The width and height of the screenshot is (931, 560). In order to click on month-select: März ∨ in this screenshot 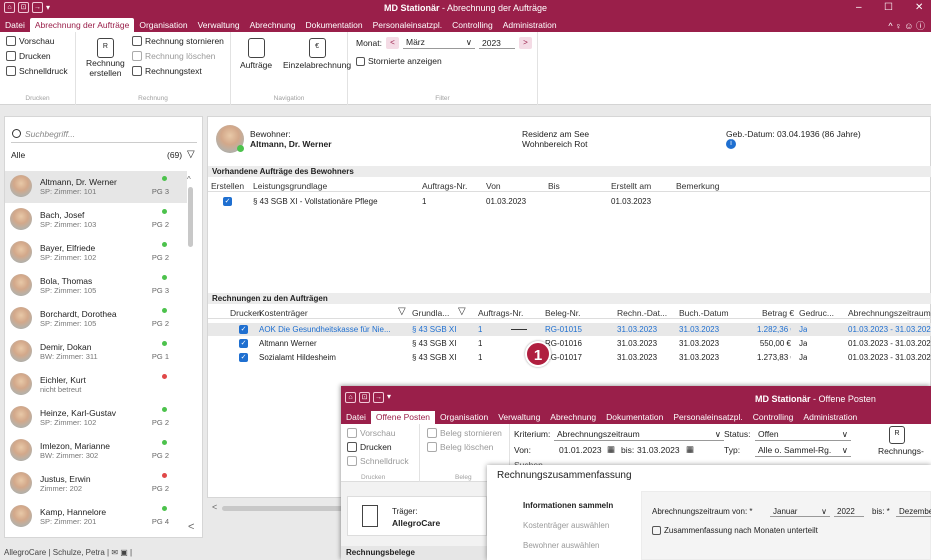, I will do `click(439, 43)`.